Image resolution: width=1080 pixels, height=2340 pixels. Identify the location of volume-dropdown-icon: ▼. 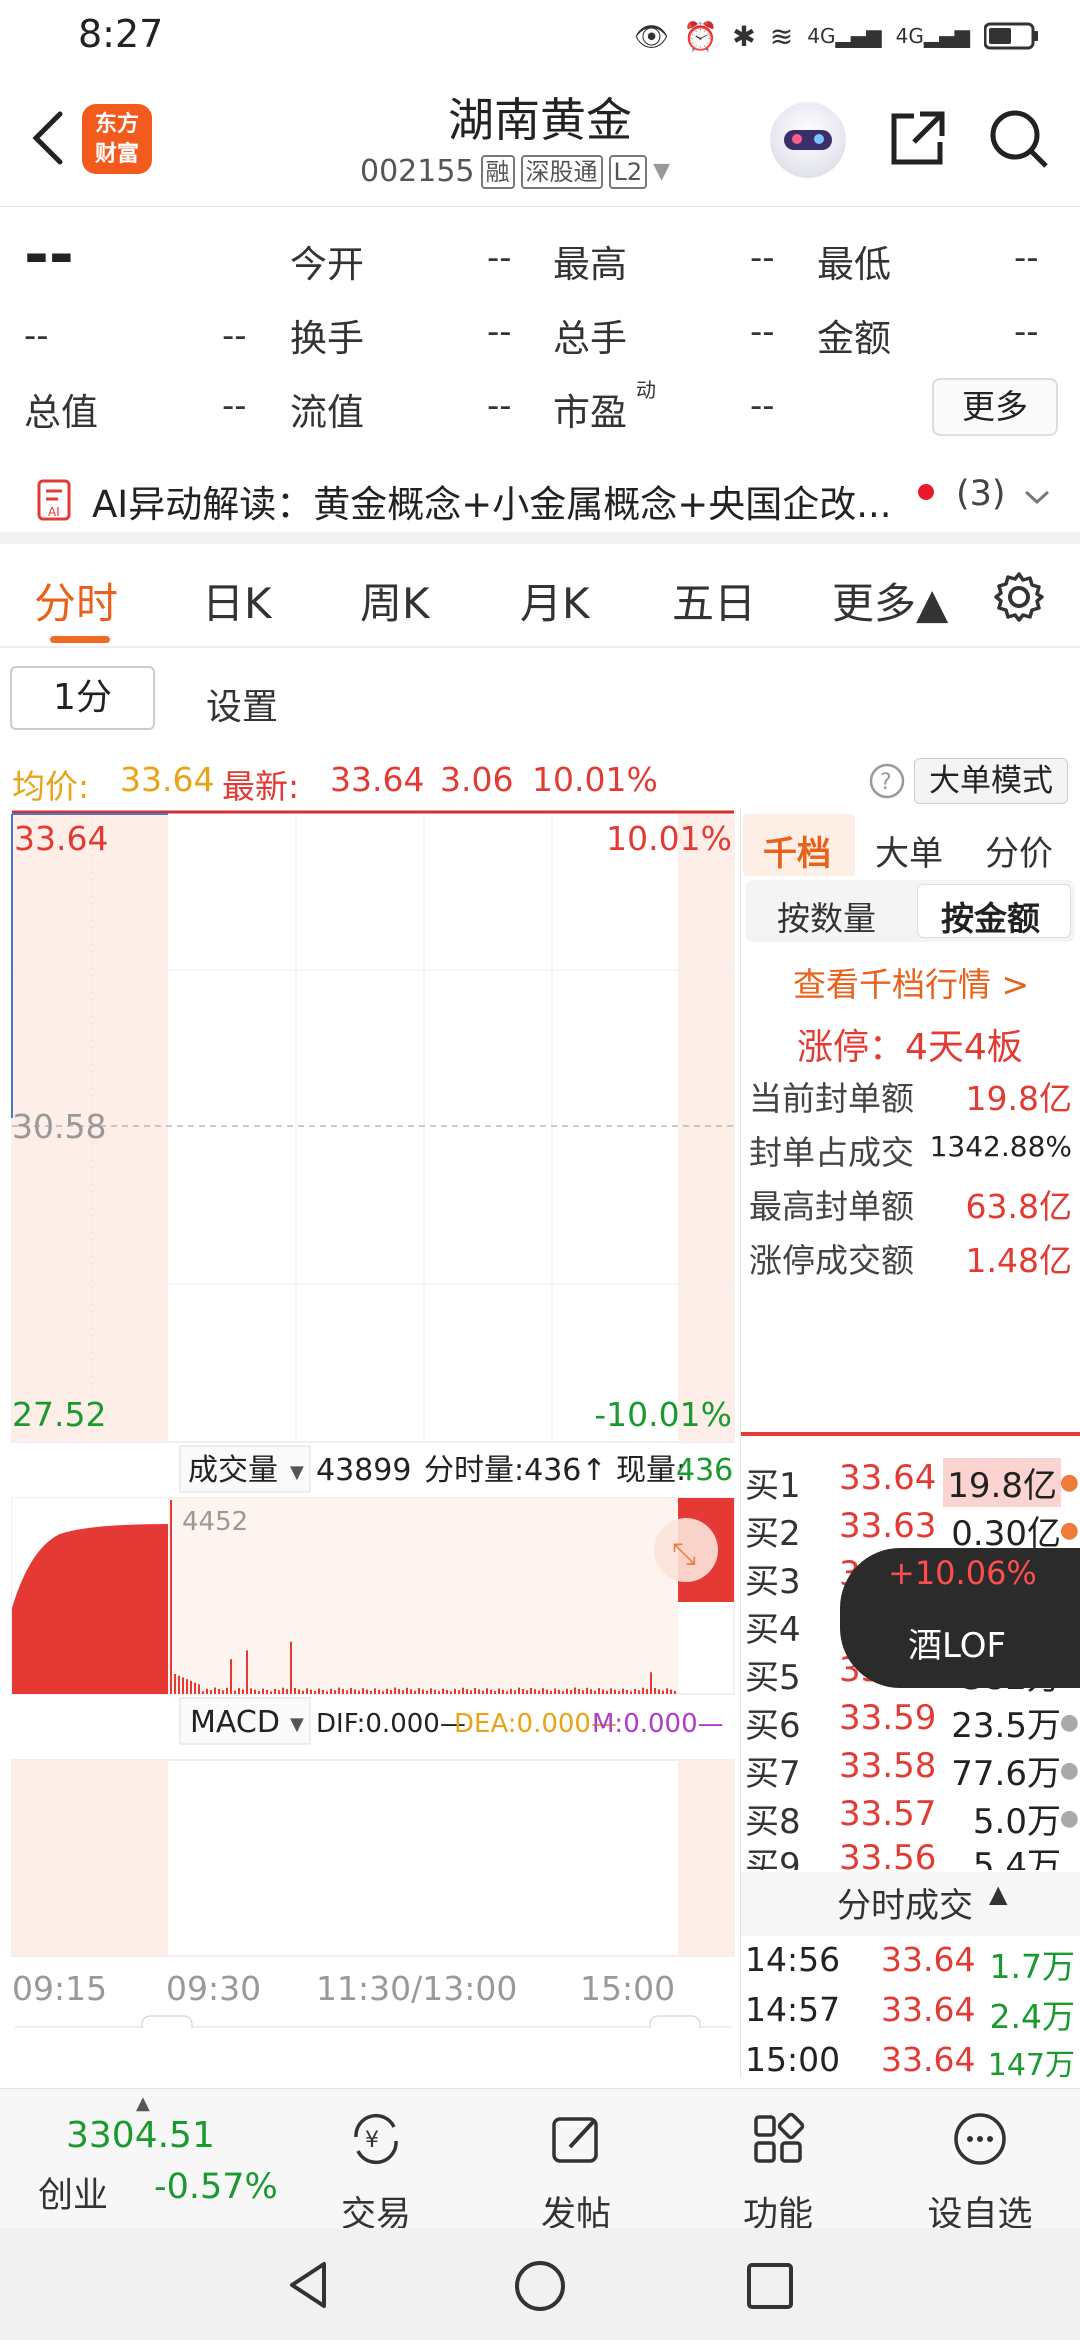
(297, 1472).